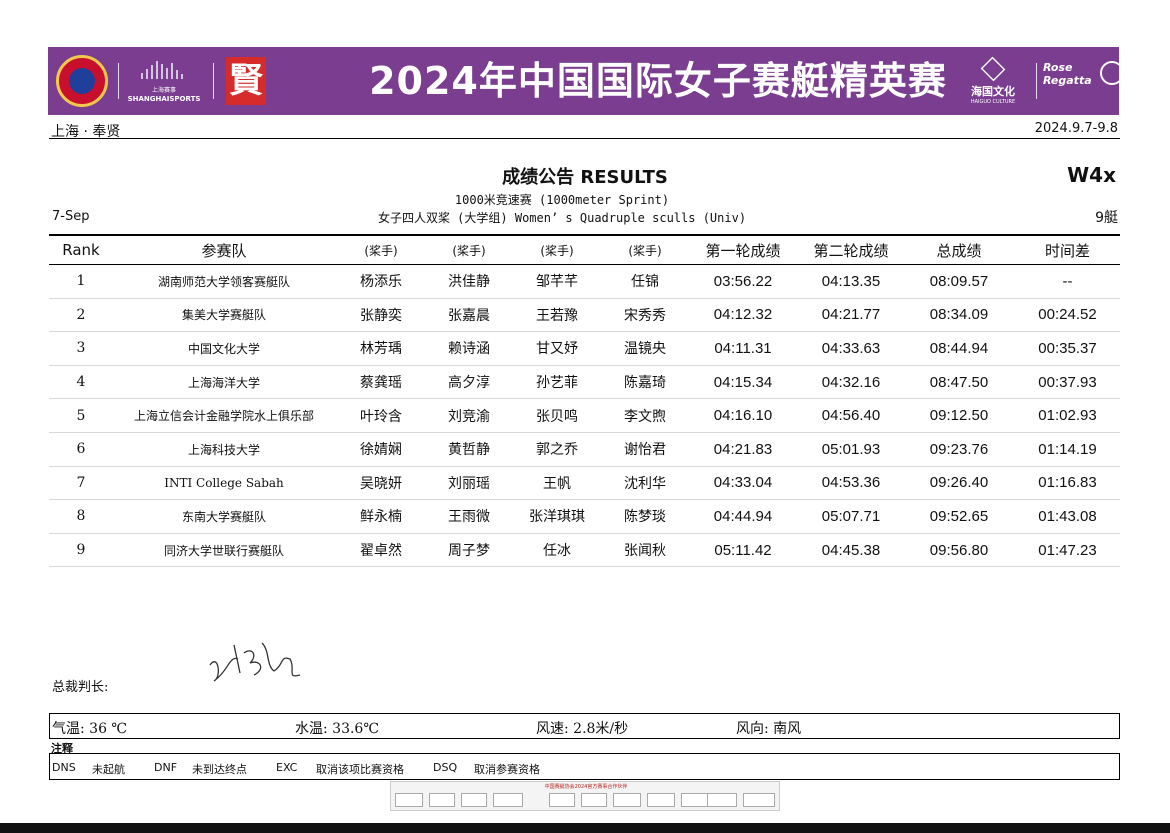  What do you see at coordinates (582, 729) in the screenshot?
I see `wind-speed: 风速: 2.8米/秒` at bounding box center [582, 729].